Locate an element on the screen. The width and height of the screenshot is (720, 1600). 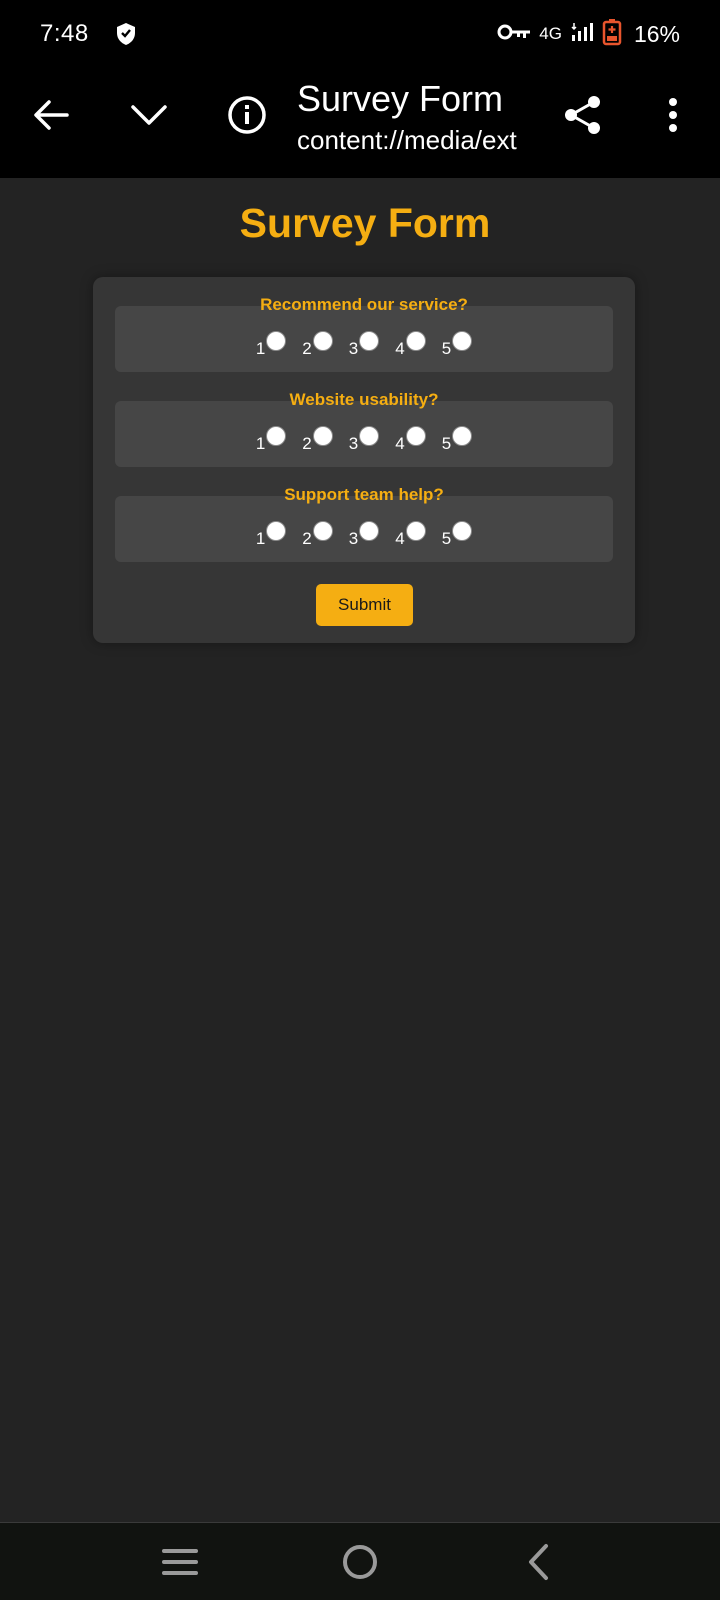
app-title: Survey Form is located at coordinates (400, 98).